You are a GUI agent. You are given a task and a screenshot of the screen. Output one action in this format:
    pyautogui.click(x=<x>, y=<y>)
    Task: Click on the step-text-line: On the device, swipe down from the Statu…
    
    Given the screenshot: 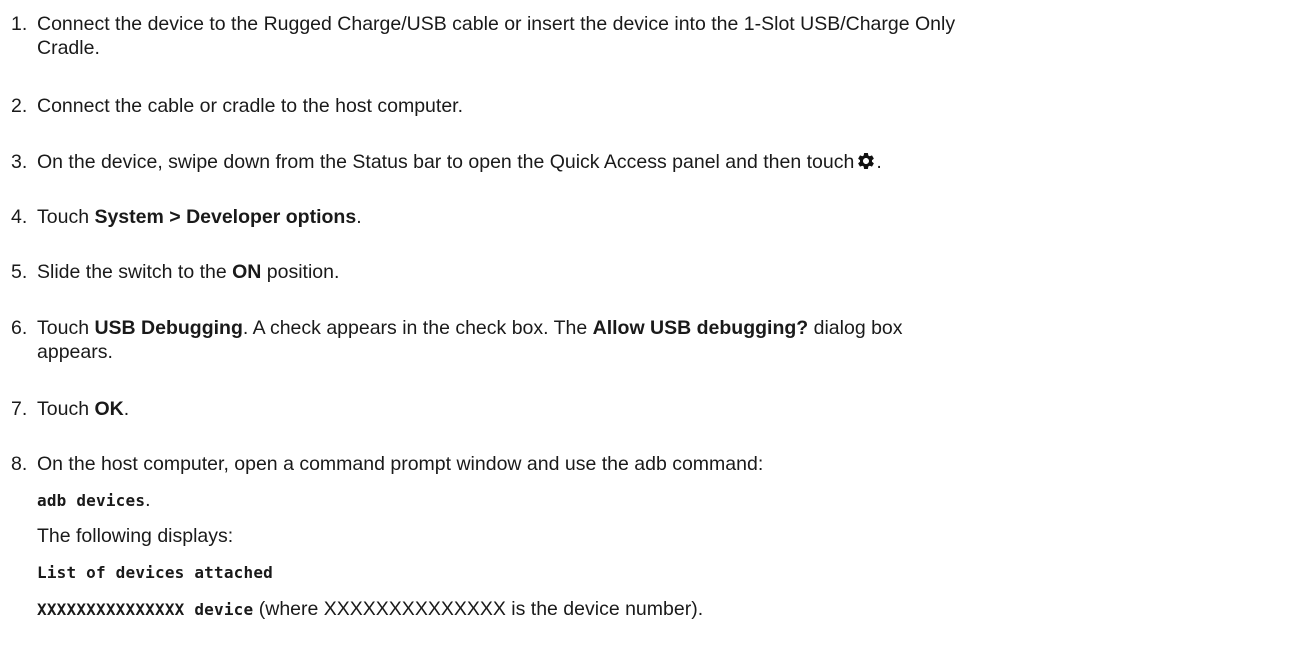 What is the action you would take?
    pyautogui.click(x=446, y=162)
    